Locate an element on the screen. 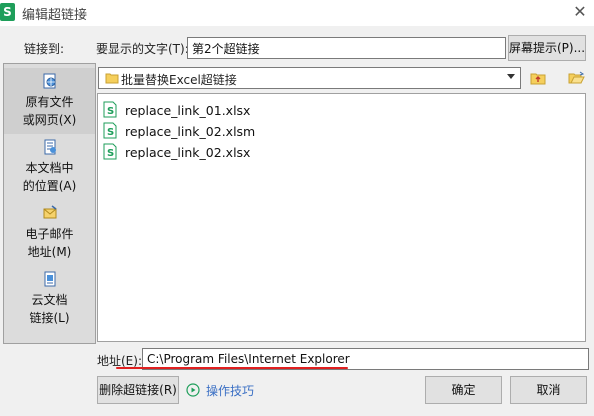 This screenshot has width=594, height=416. browse-folder-icon is located at coordinates (576, 78).